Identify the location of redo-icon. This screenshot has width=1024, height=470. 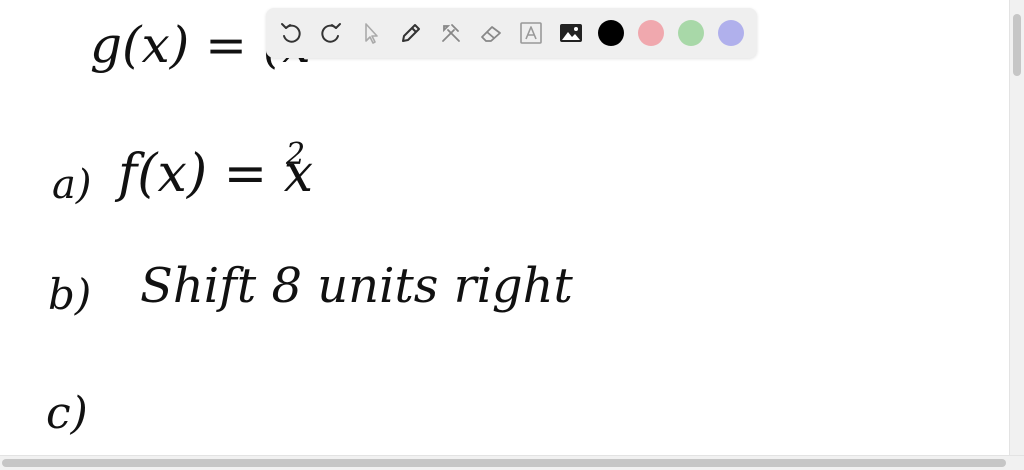
(331, 33).